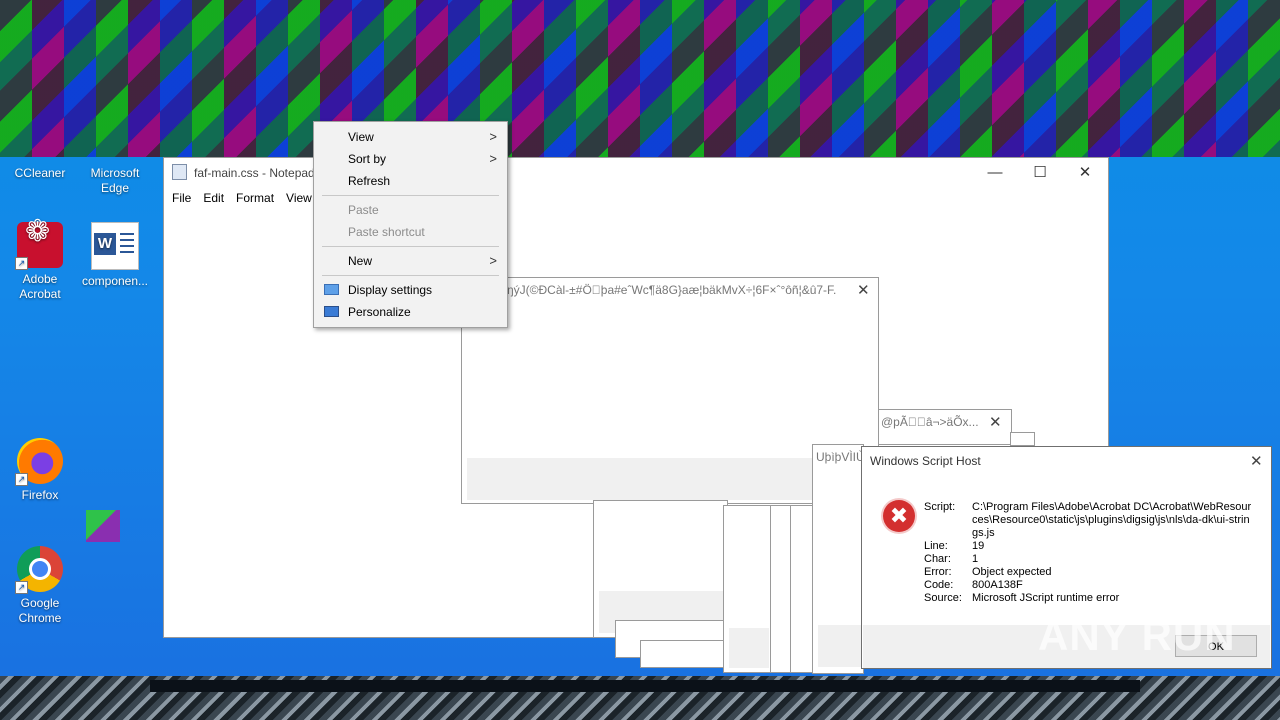  I want to click on menu-item-view: View >, so click(410, 137).